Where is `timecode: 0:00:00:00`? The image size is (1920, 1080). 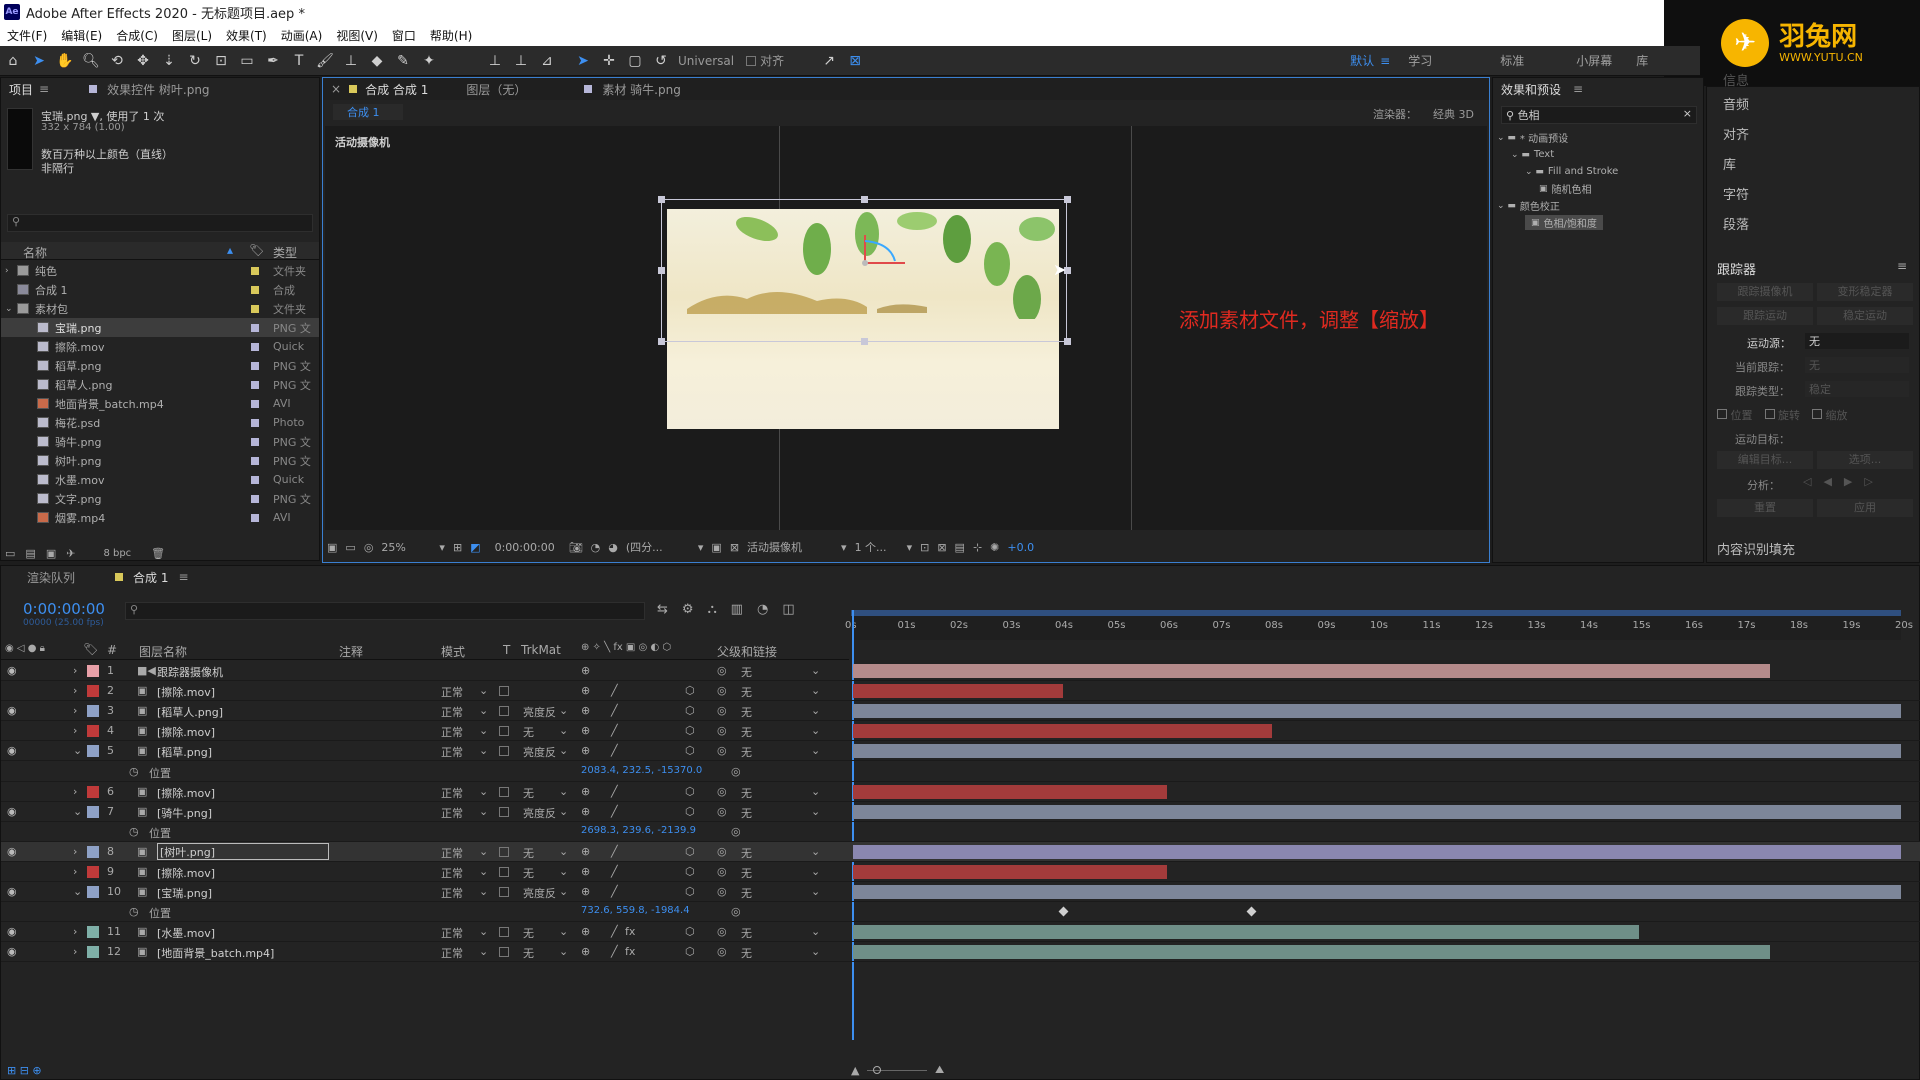 timecode: 0:00:00:00 is located at coordinates (64, 609).